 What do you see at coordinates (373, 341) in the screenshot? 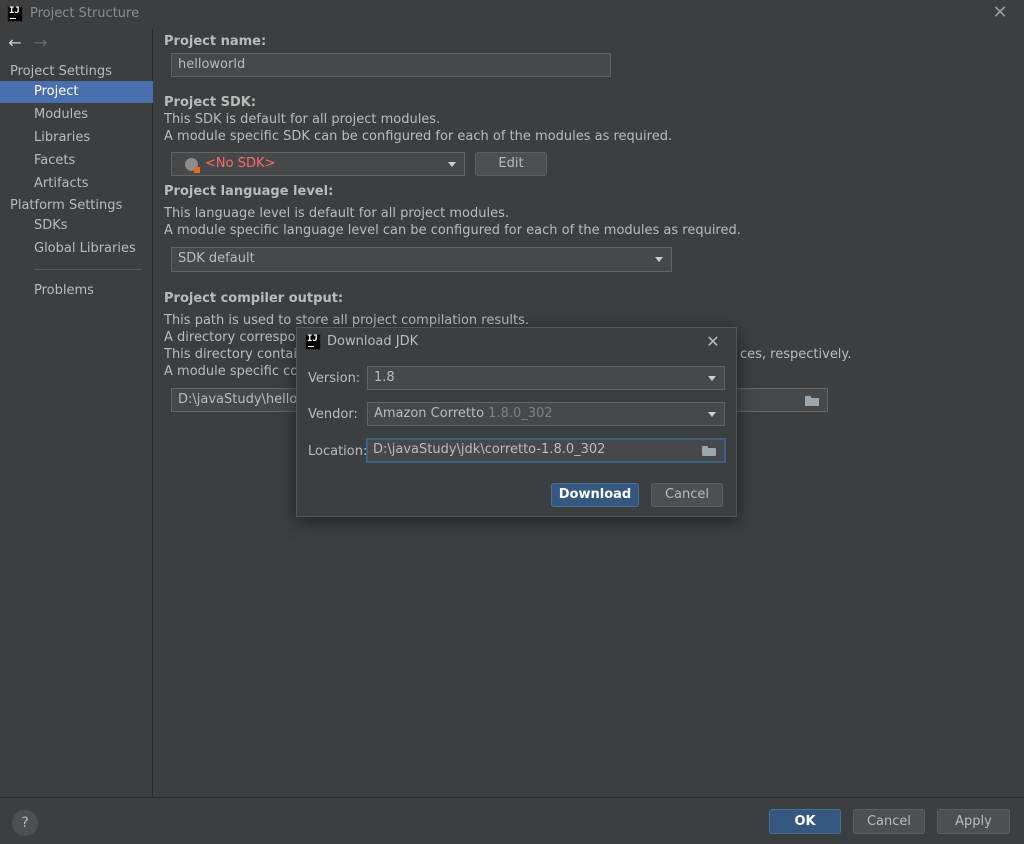
I see `dialog-title: Download JDK` at bounding box center [373, 341].